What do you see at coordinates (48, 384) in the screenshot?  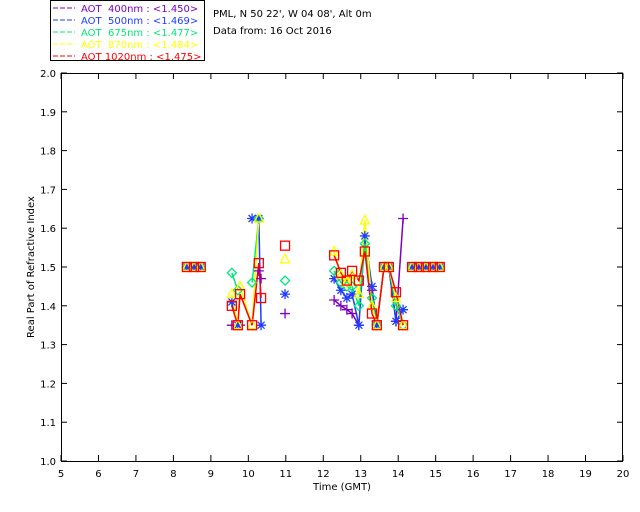 I see `y-tick-label: 1.2` at bounding box center [48, 384].